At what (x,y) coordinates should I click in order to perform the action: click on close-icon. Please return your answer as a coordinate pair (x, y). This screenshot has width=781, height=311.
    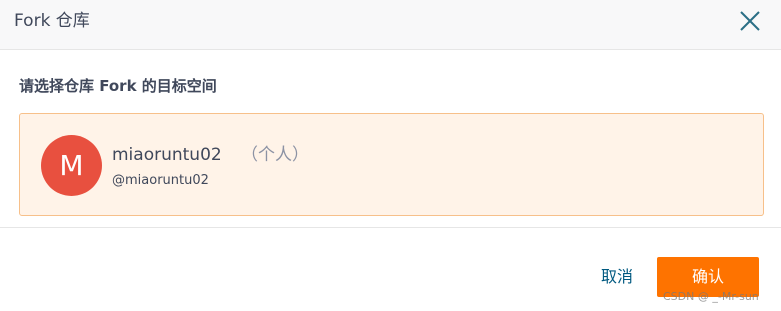
    Looking at the image, I should click on (750, 21).